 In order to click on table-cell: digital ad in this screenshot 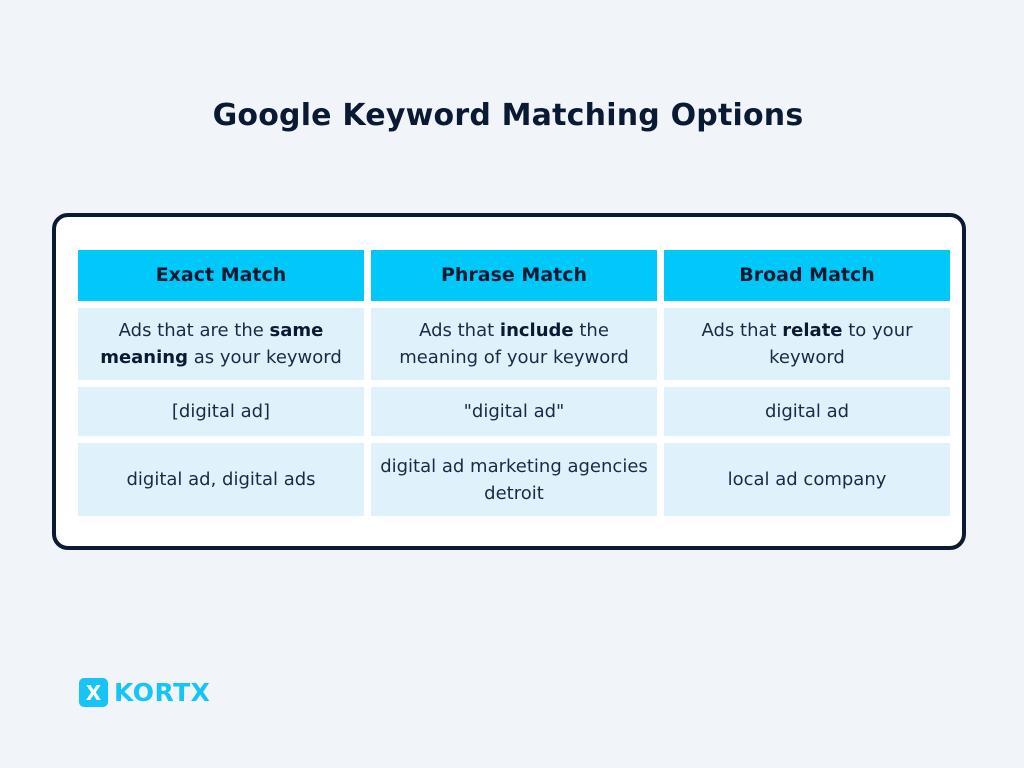, I will do `click(807, 411)`.